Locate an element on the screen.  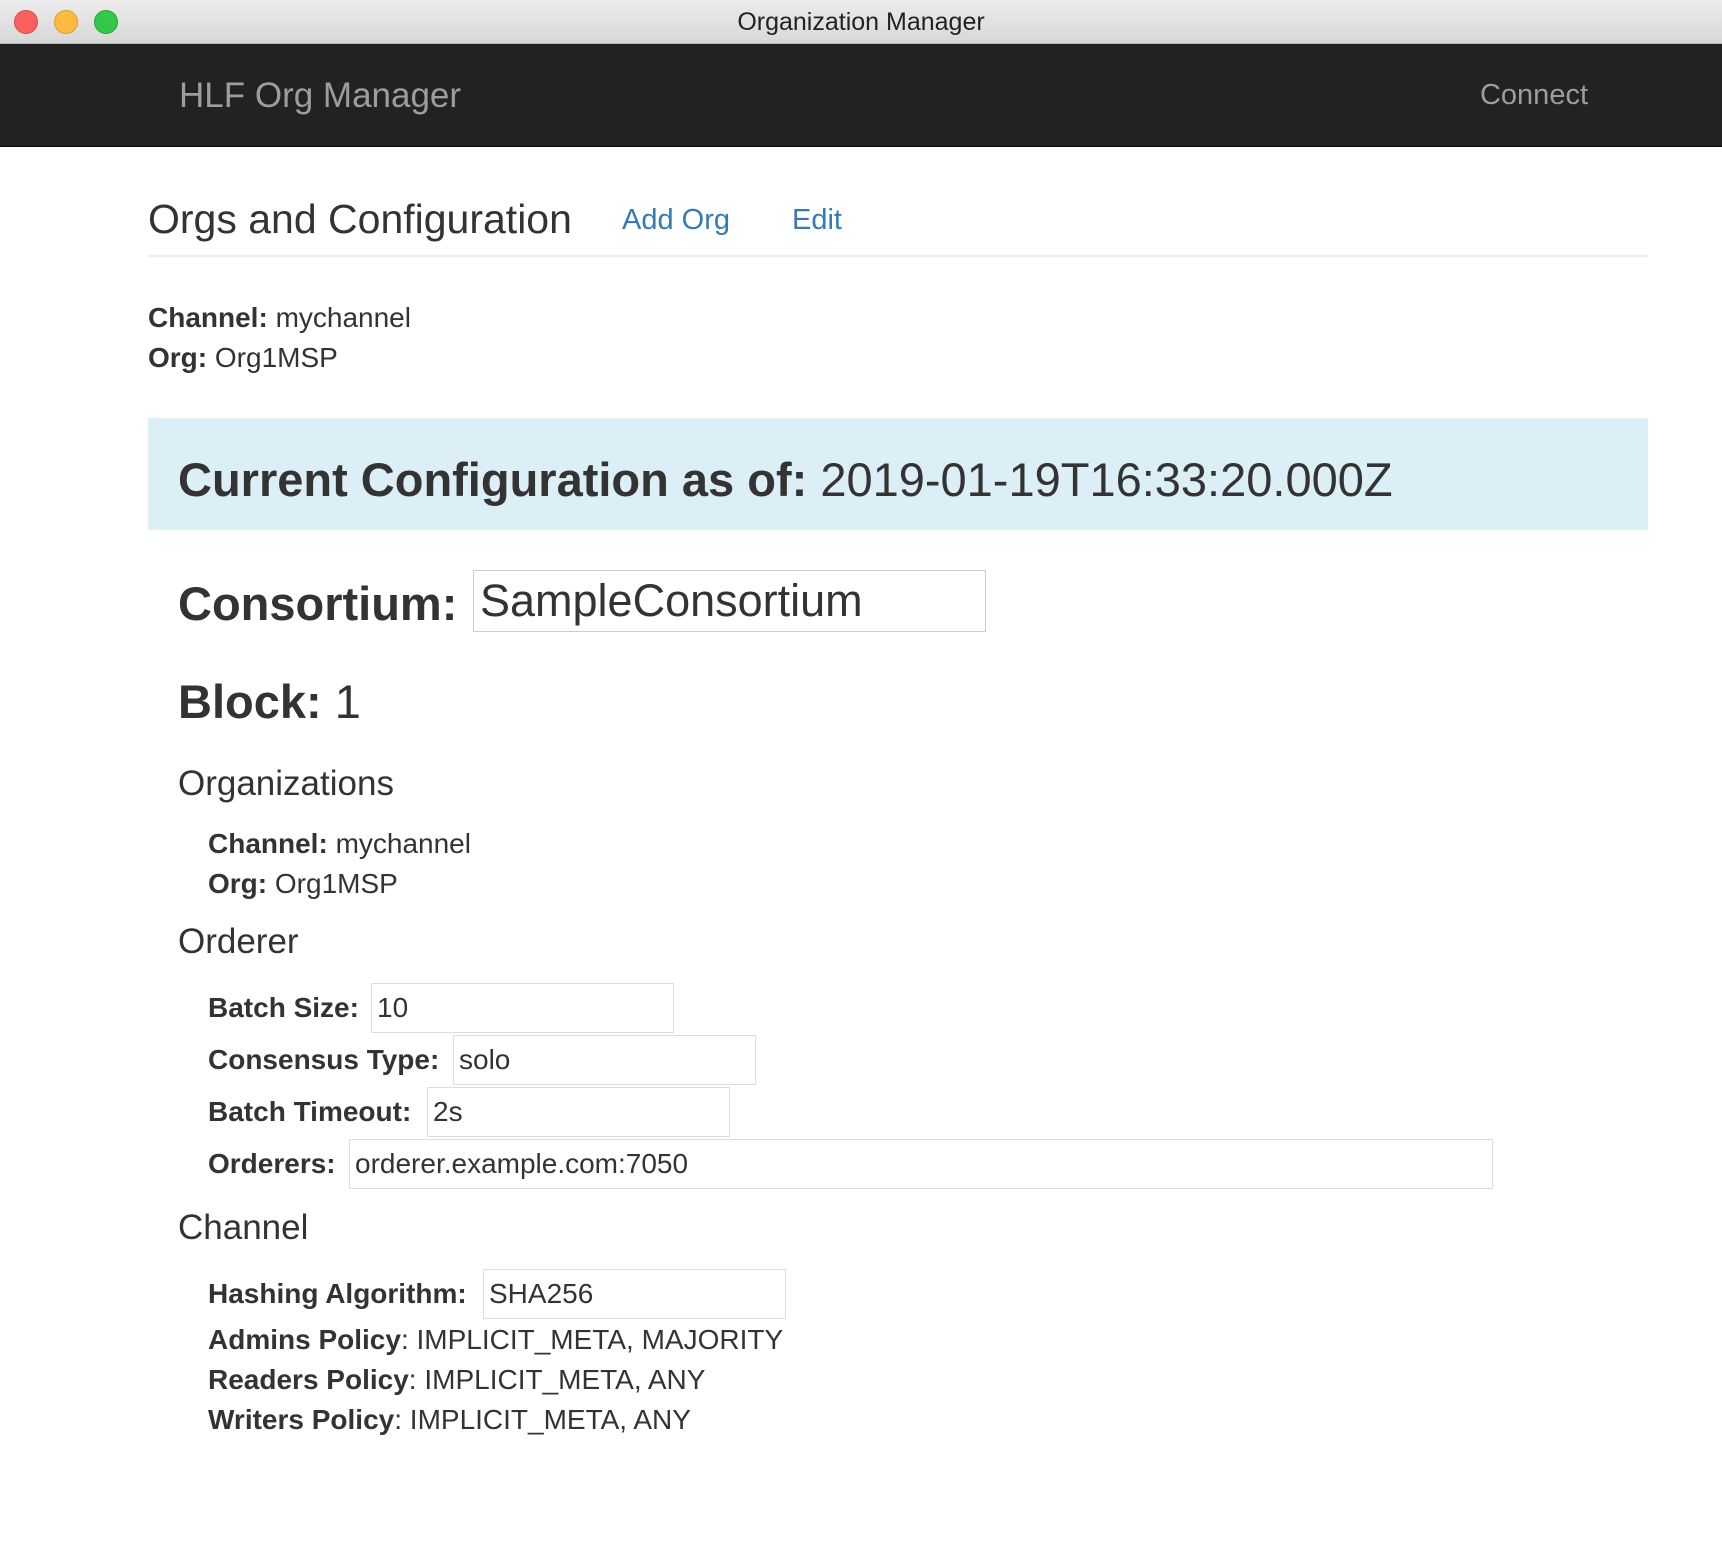
channel-heading: Channel is located at coordinates (243, 1227).